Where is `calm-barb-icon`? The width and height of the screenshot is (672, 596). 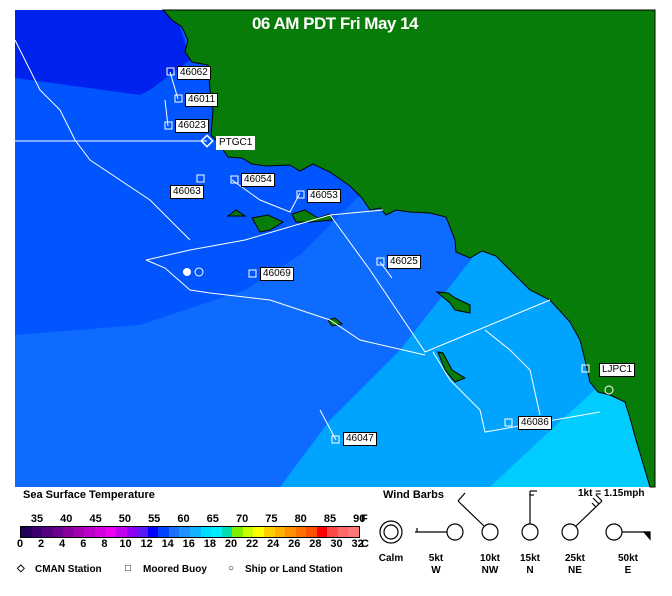 calm-barb-icon is located at coordinates (391, 532).